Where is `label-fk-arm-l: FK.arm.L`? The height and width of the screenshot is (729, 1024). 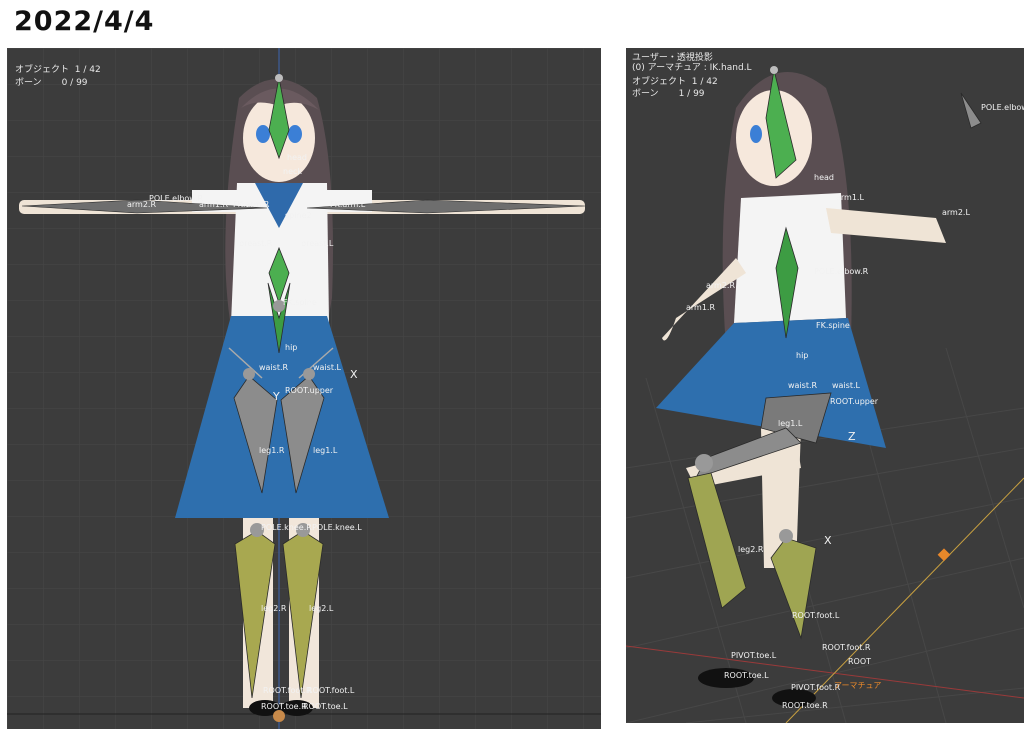 label-fk-arm-l: FK.arm.L is located at coordinates (348, 204).